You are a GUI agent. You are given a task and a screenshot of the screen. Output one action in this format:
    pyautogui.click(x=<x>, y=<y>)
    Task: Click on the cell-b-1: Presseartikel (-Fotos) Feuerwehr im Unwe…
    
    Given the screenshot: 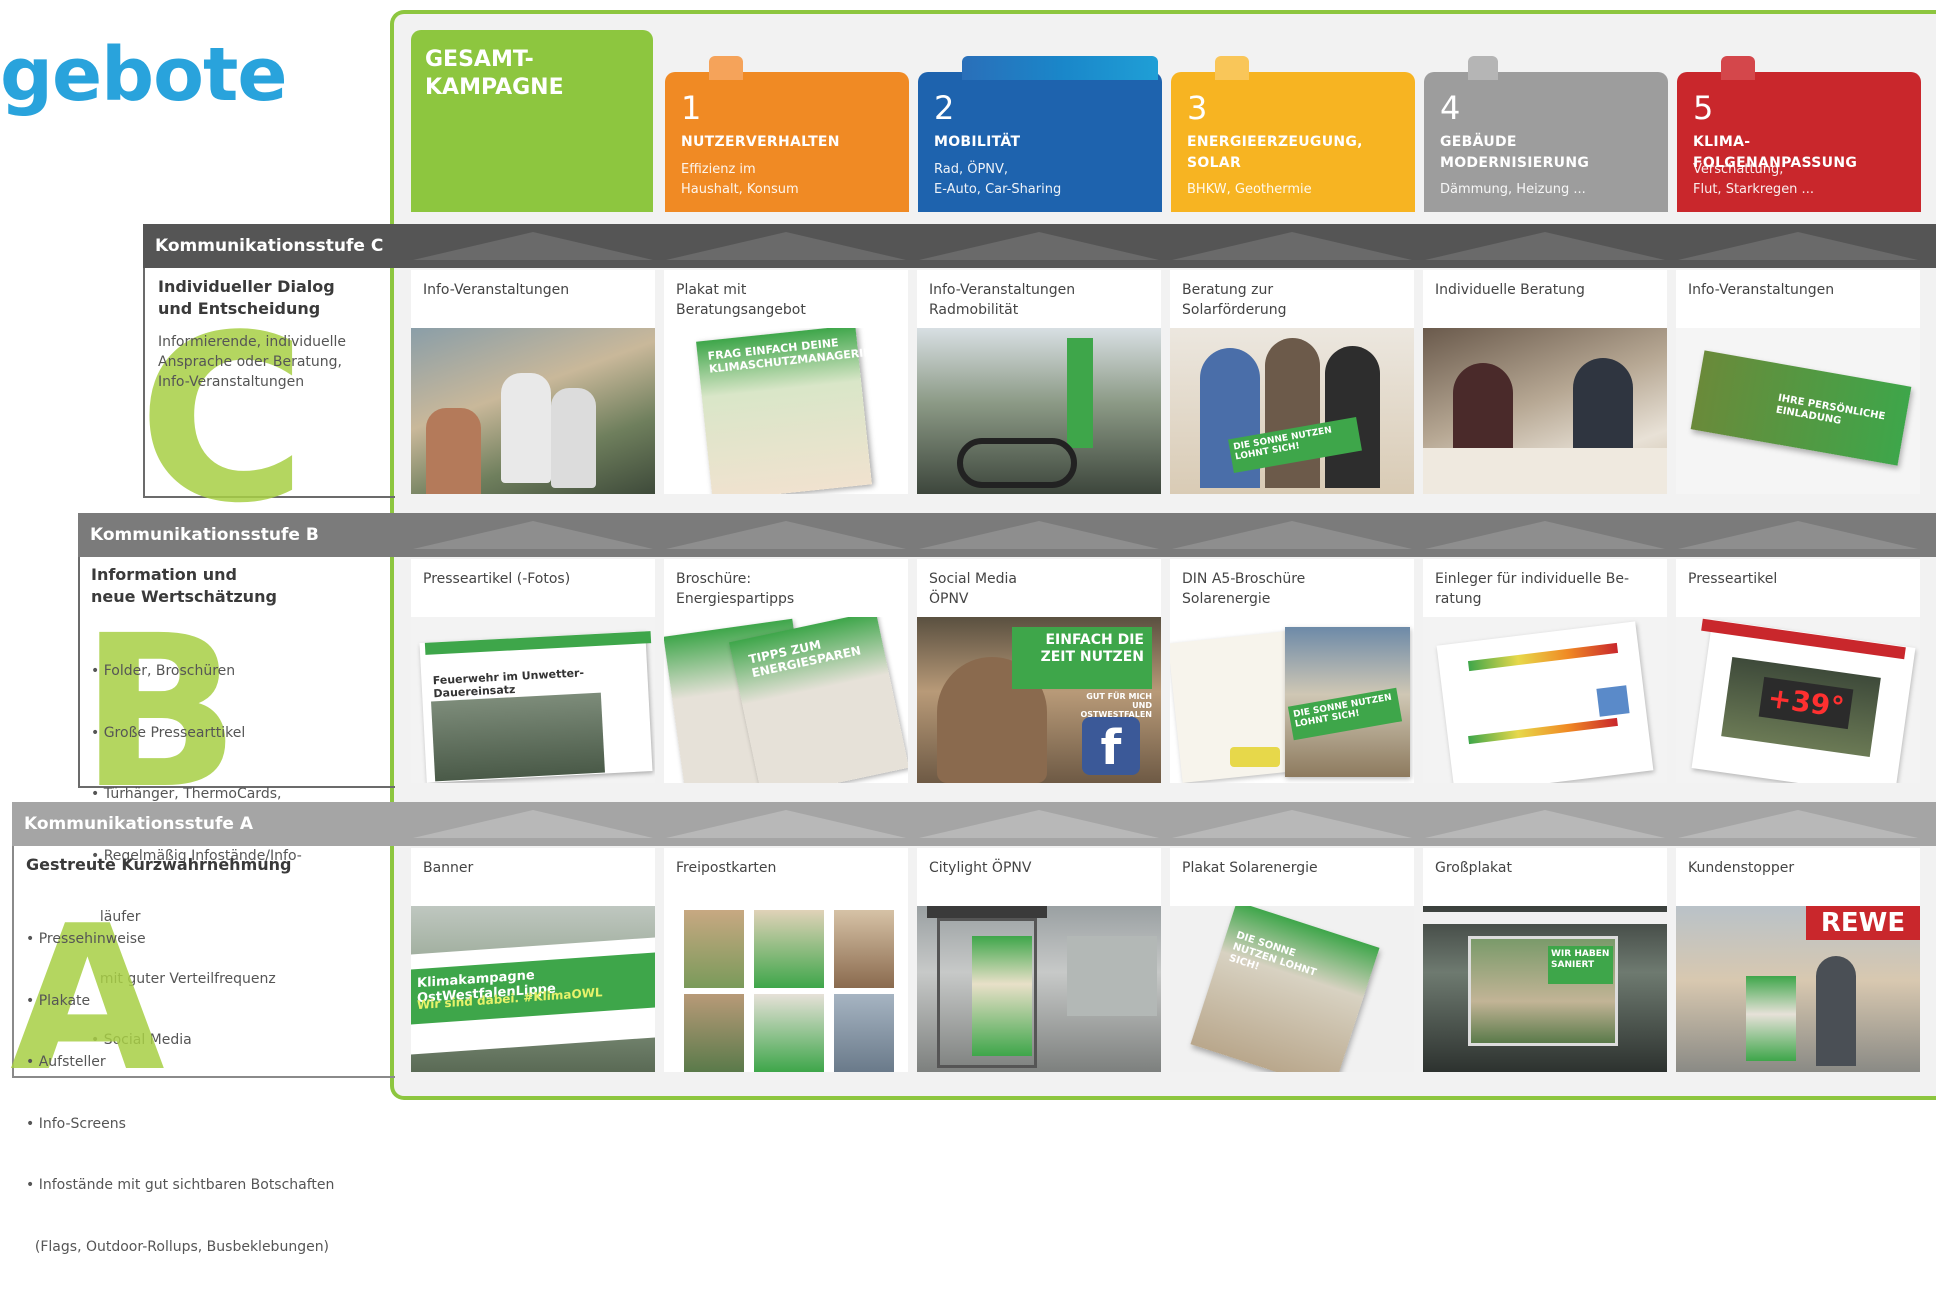 What is the action you would take?
    pyautogui.click(x=533, y=671)
    